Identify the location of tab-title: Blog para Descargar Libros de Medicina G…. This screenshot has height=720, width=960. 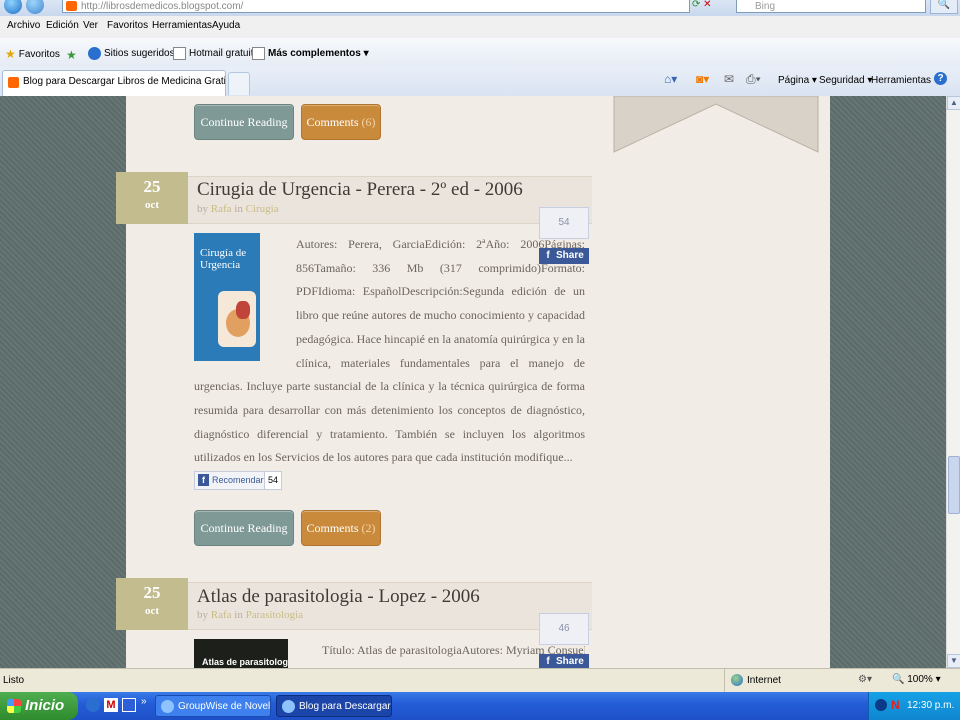
(124, 81).